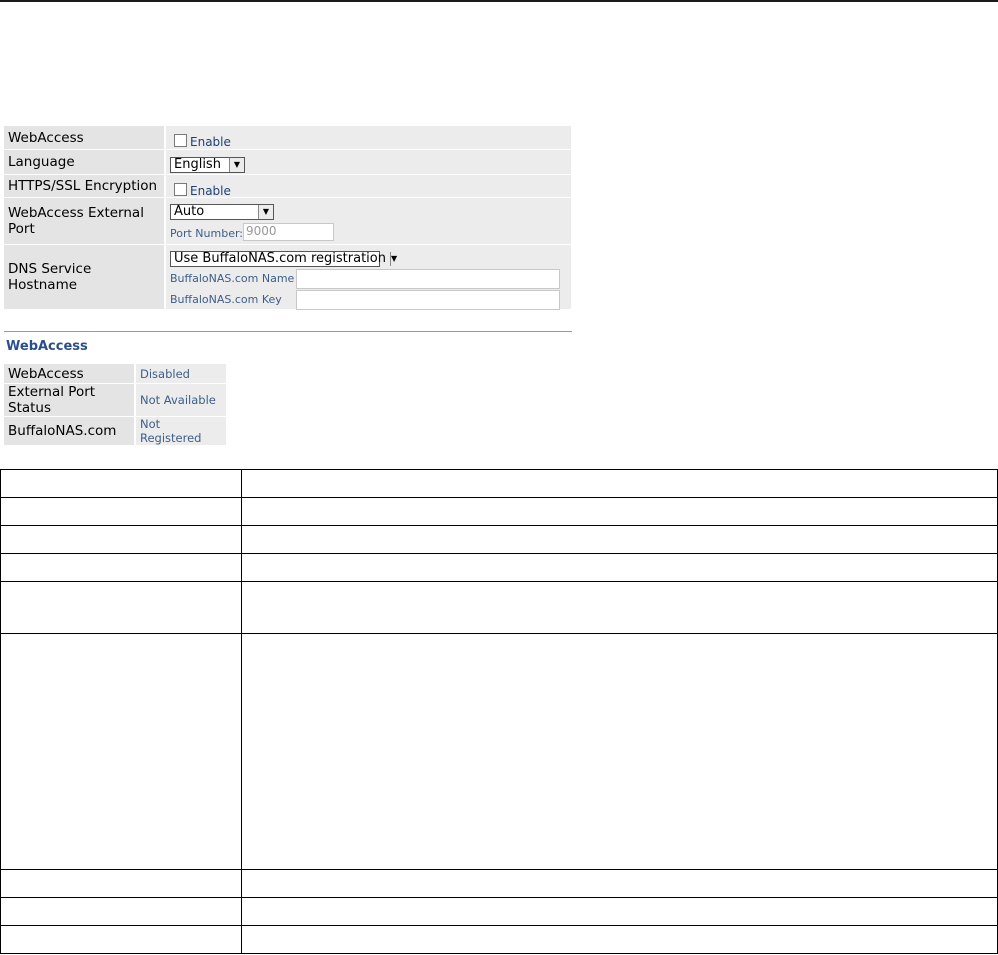  I want to click on status-row: WebAccess Disabled, so click(115, 374).